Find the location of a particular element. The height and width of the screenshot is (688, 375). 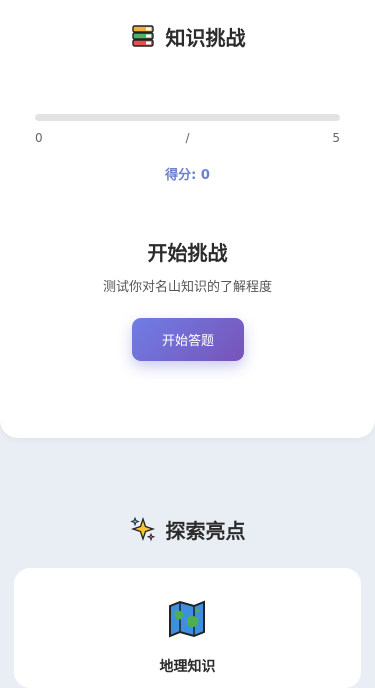

quiz-header: 知识挑战 is located at coordinates (187, 36).